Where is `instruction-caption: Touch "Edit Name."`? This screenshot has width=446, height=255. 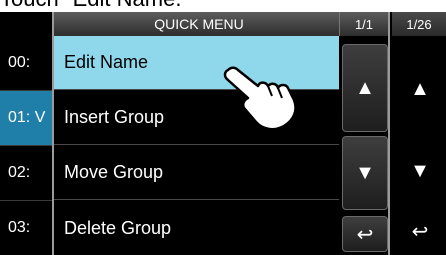 instruction-caption: Touch "Edit Name." is located at coordinates (223, 5).